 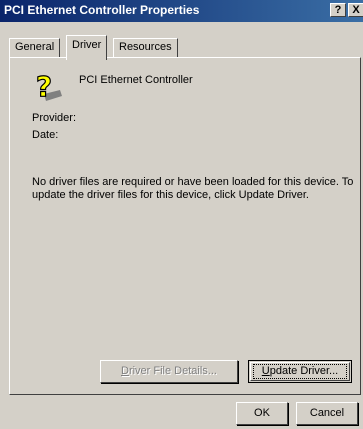 I want to click on details-mnemonic: D, so click(x=125, y=371).